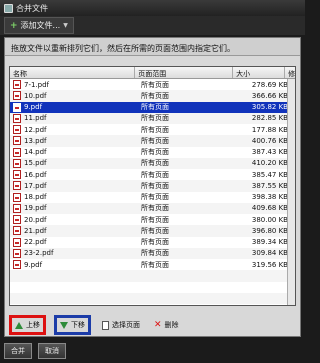  Describe the element at coordinates (269, 163) in the screenshot. I see `file-size-cell: 410.20 KB` at that location.